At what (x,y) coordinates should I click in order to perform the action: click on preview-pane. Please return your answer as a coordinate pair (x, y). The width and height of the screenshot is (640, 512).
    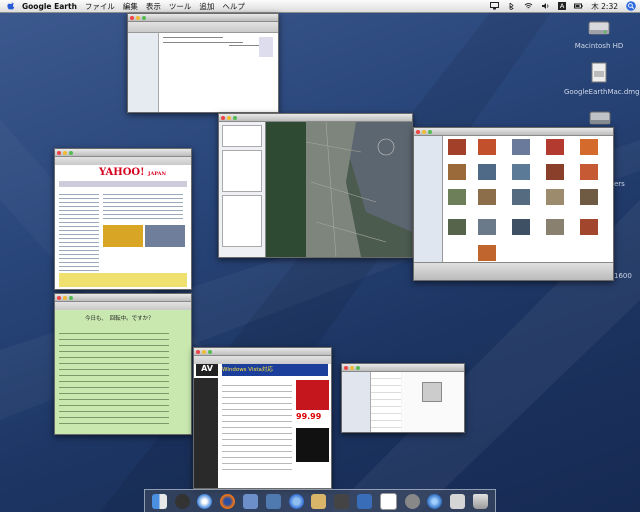
    Looking at the image, I should click on (433, 402).